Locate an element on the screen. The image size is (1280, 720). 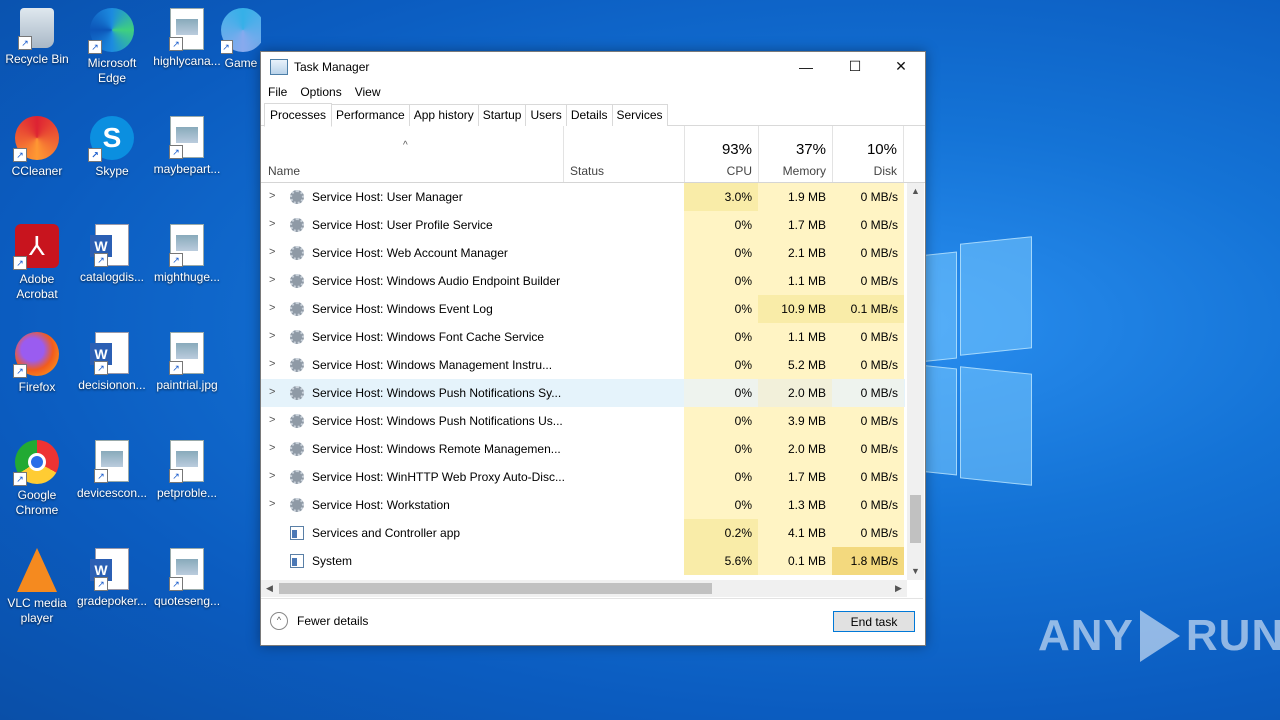
horizontal-scroll-thumb is located at coordinates (495, 588).